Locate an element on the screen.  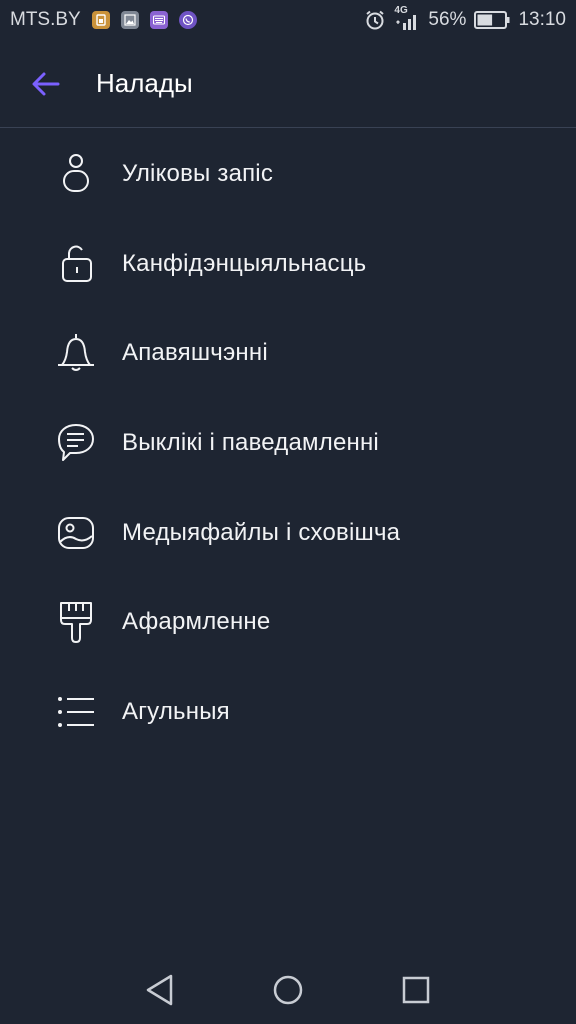
back-button is located at coordinates (46, 84).